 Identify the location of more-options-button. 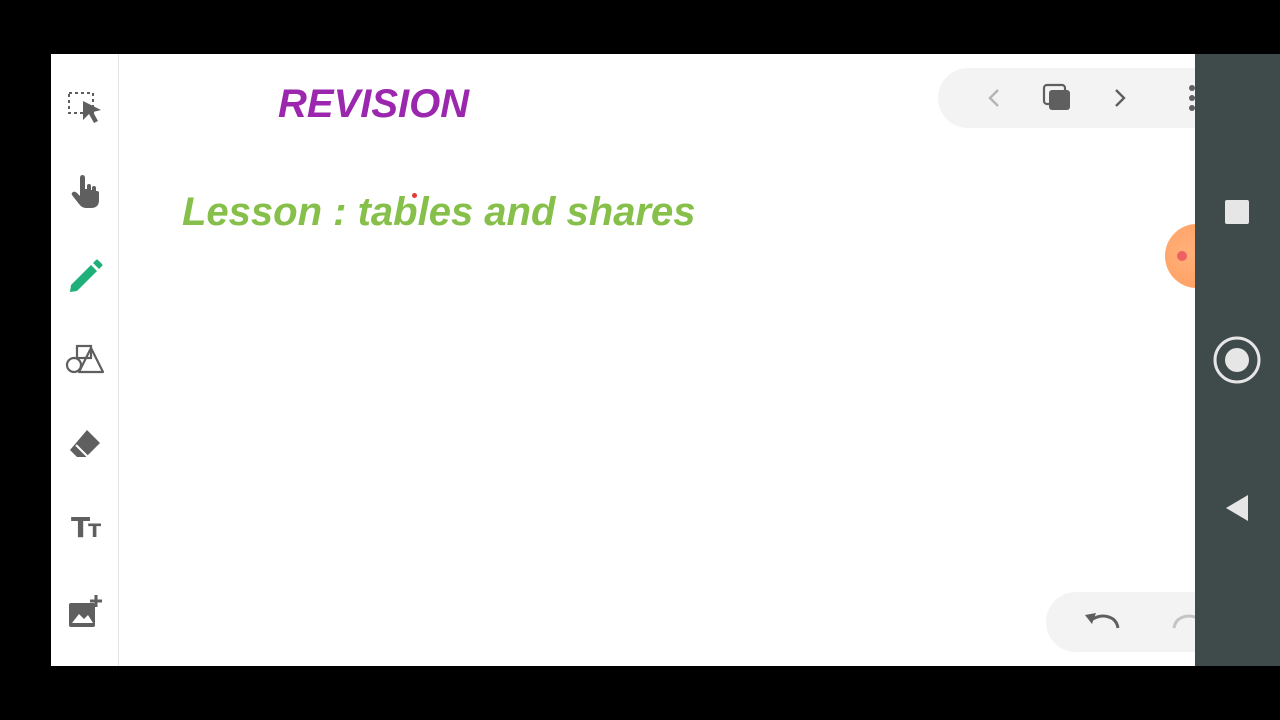
(1183, 98).